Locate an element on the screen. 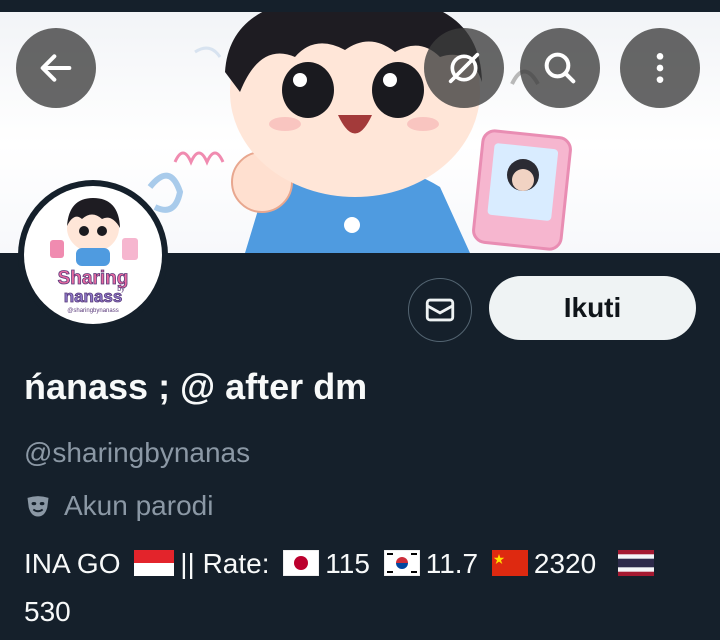 The width and height of the screenshot is (720, 640). back-button is located at coordinates (56, 68).